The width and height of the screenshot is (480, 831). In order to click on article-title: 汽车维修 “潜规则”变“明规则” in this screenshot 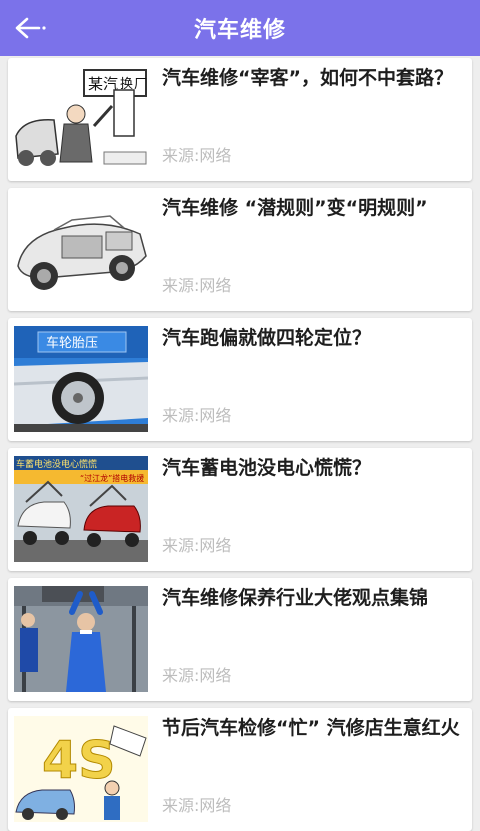, I will do `click(295, 208)`.